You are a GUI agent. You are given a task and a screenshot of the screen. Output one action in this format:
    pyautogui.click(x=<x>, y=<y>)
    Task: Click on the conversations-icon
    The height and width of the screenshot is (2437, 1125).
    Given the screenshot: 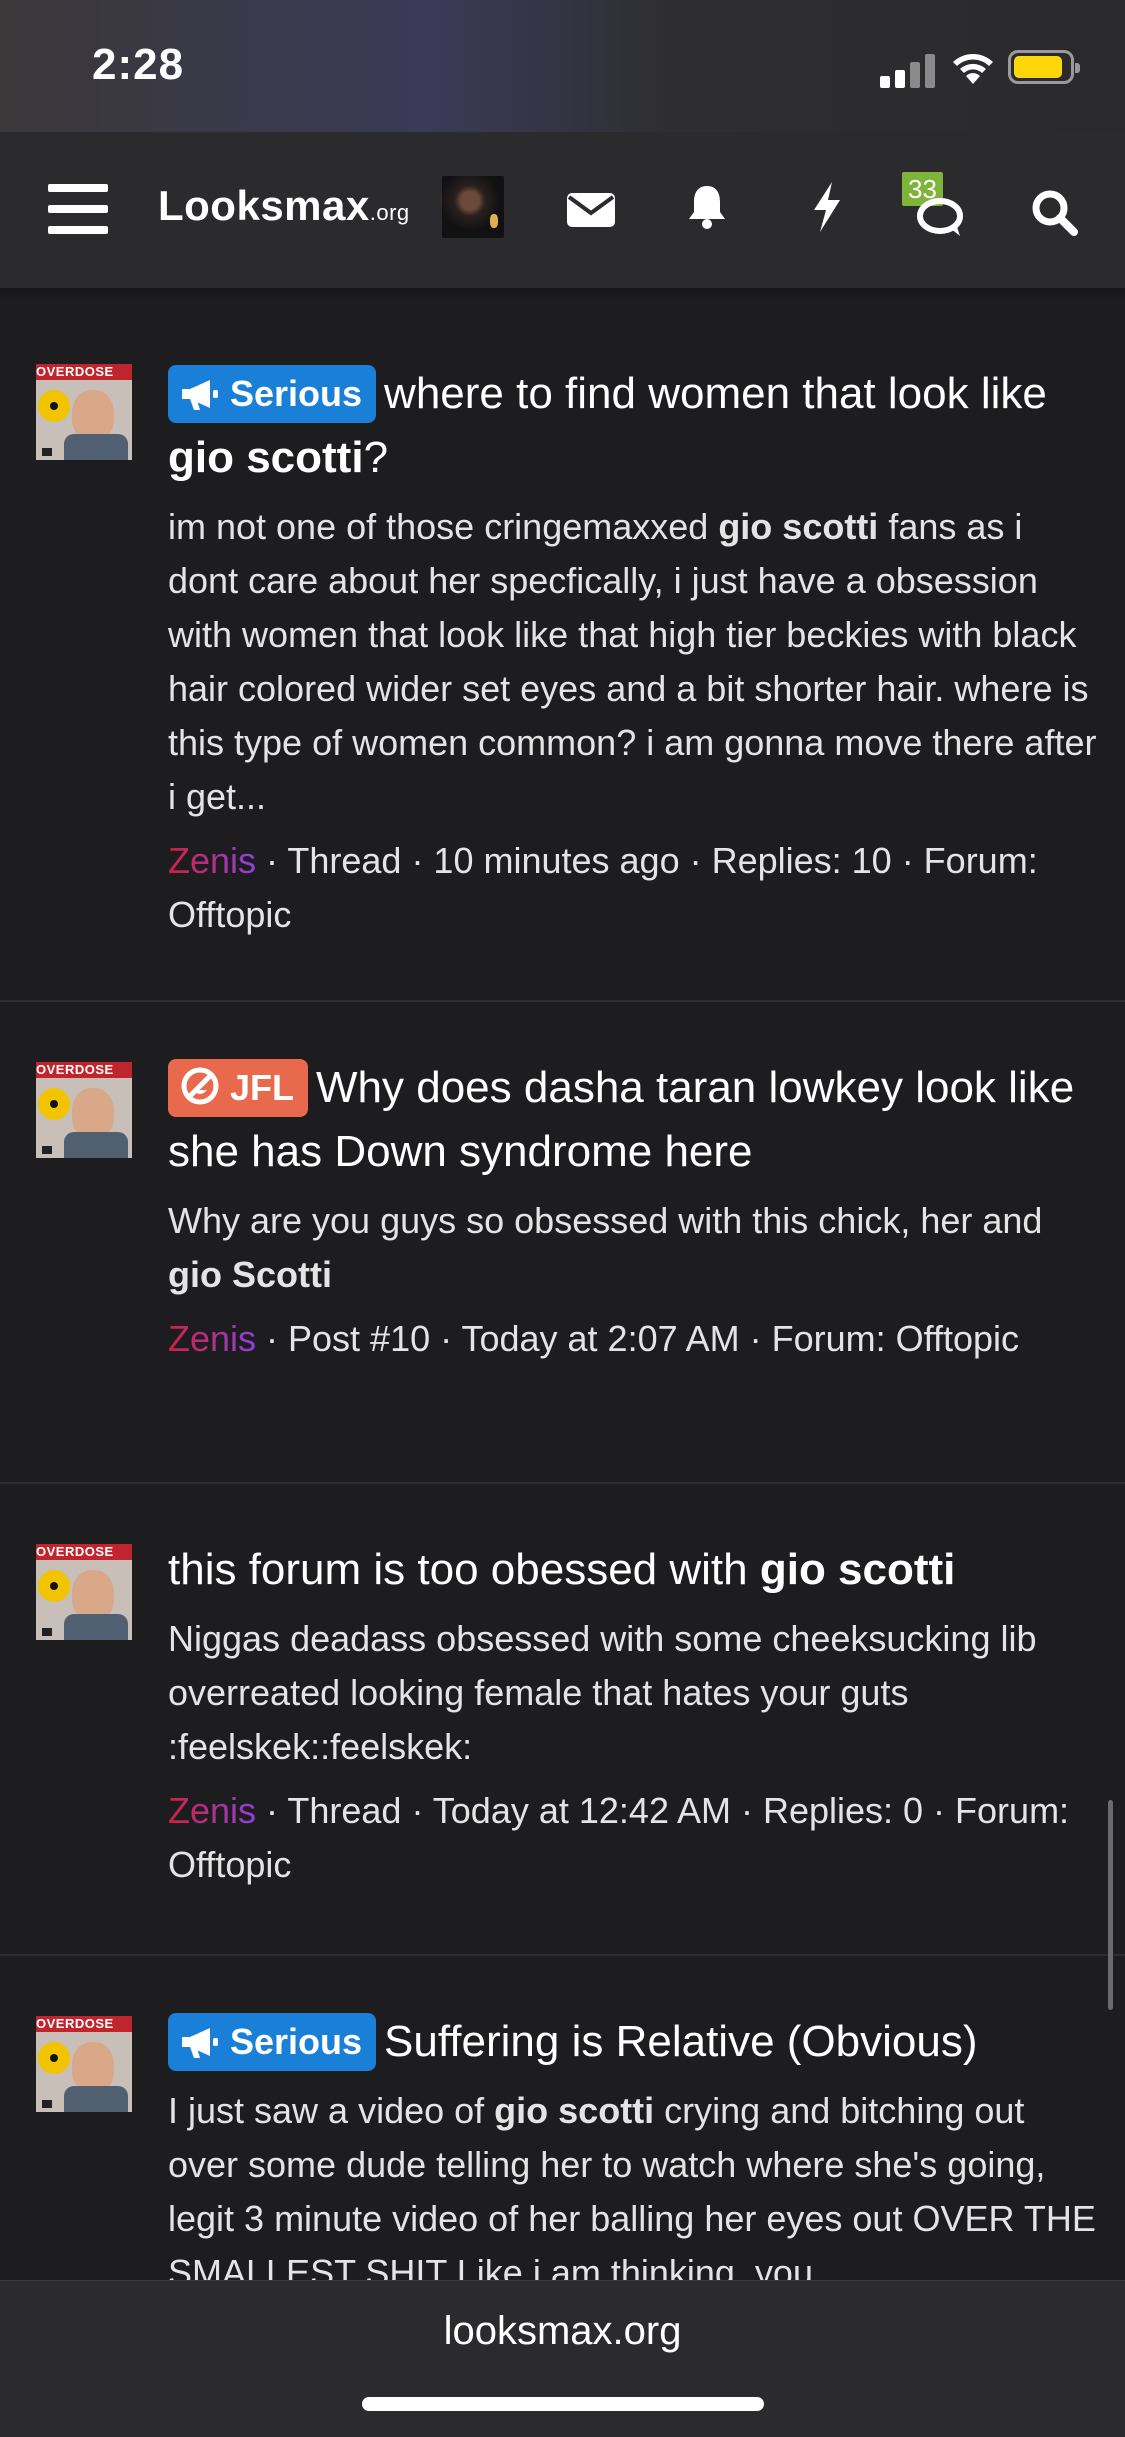 What is the action you would take?
    pyautogui.click(x=937, y=217)
    